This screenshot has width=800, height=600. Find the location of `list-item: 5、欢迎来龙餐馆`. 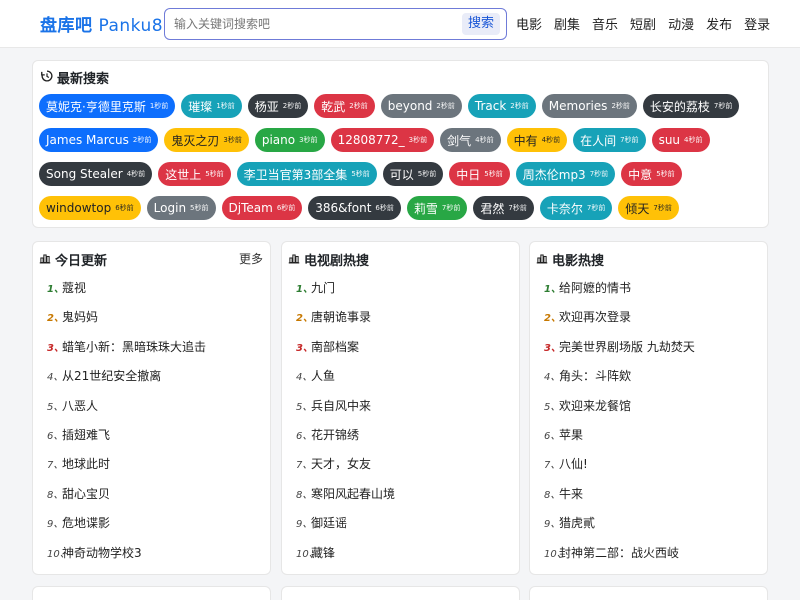

list-item: 5、欢迎来龙餐馆 is located at coordinates (651, 409).